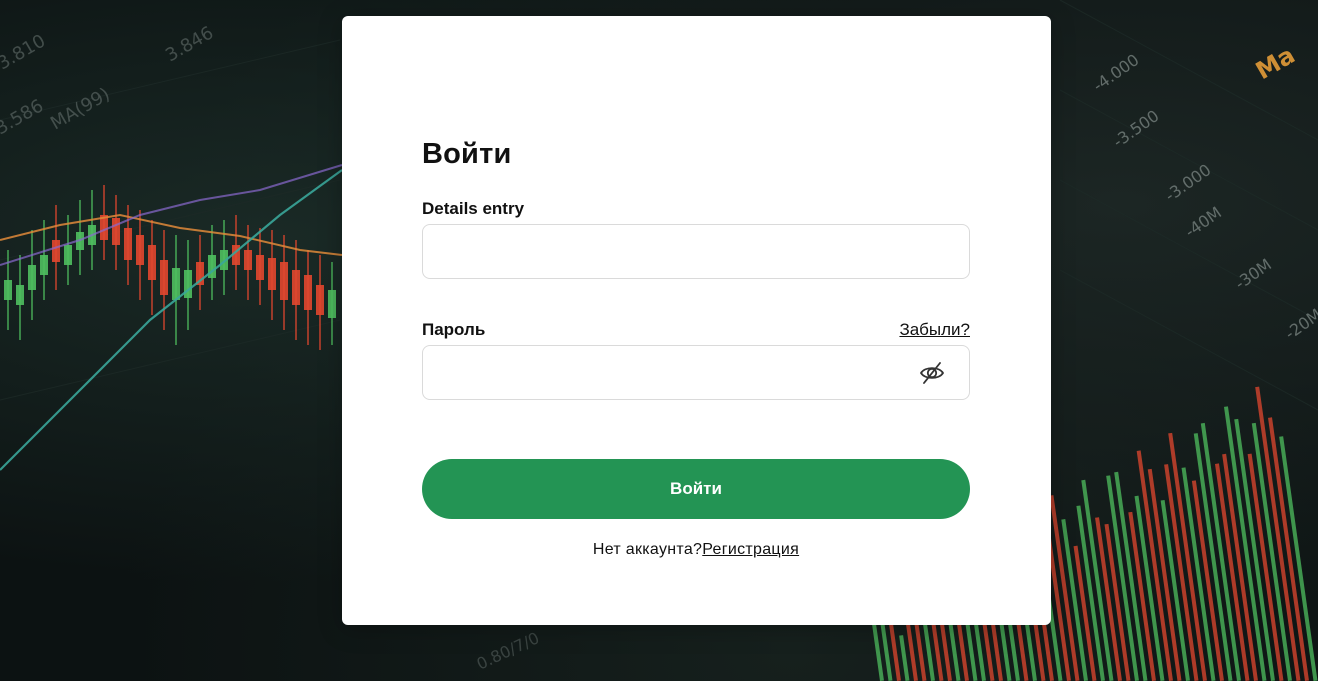  Describe the element at coordinates (24, 52) in the screenshot. I see `left-axis-label: 3.810` at that location.